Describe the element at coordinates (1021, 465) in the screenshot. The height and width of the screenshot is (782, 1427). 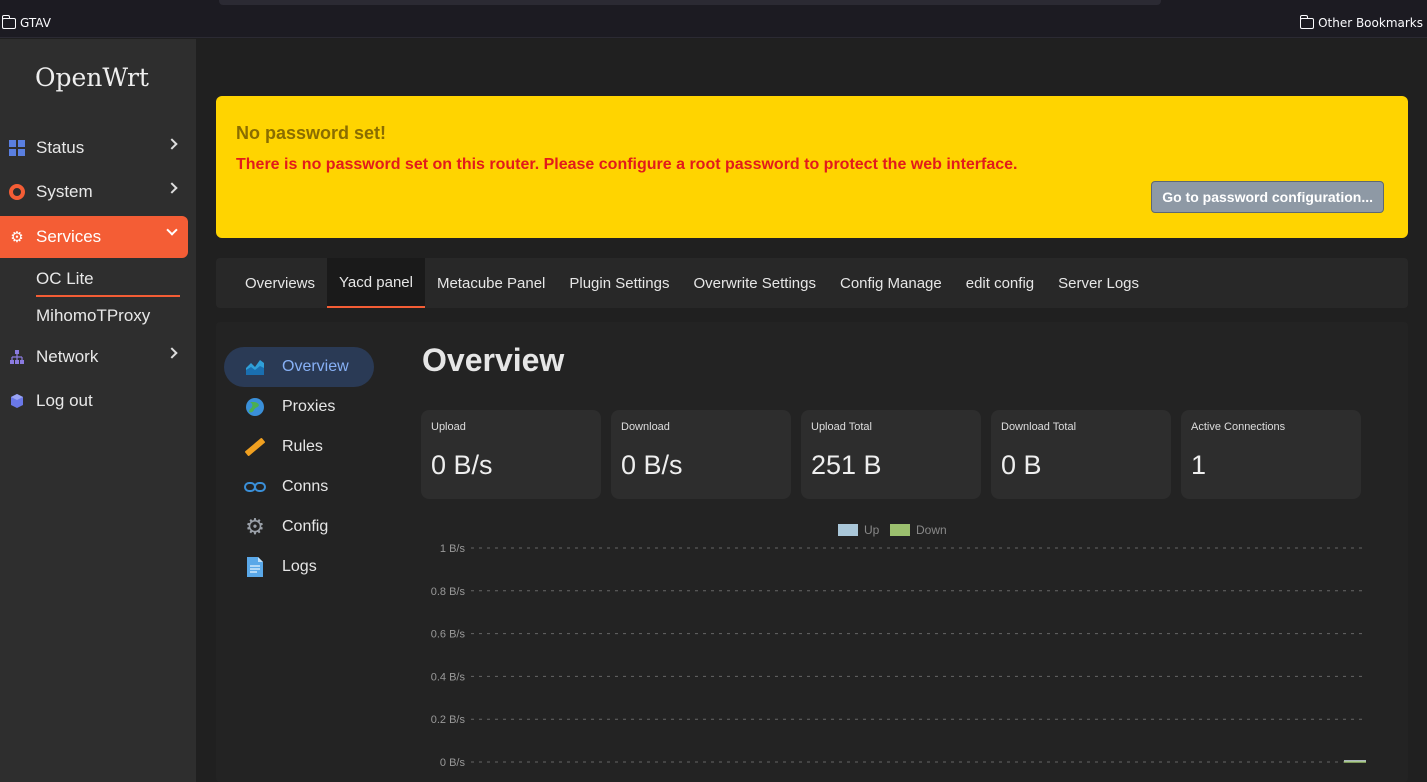
I see `stat-value: 0 B` at that location.